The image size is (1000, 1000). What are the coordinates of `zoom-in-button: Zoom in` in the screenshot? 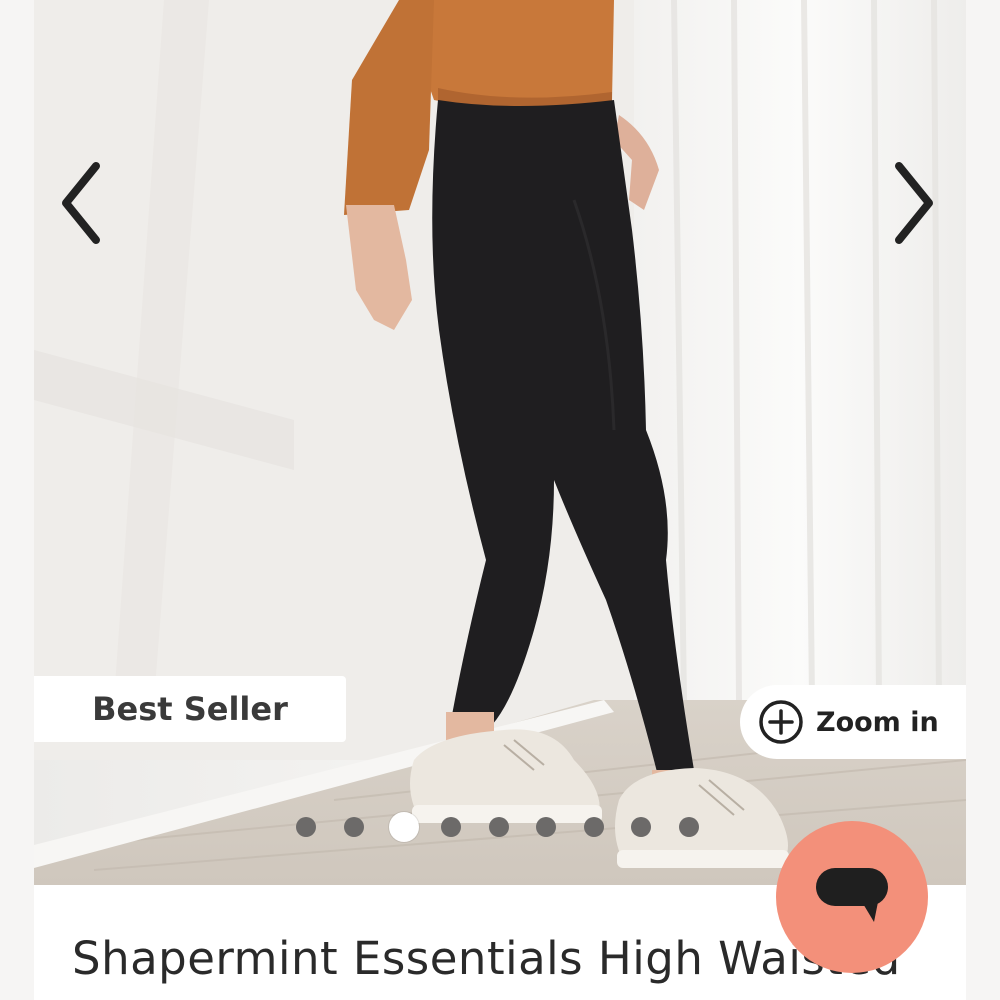 It's located at (853, 722).